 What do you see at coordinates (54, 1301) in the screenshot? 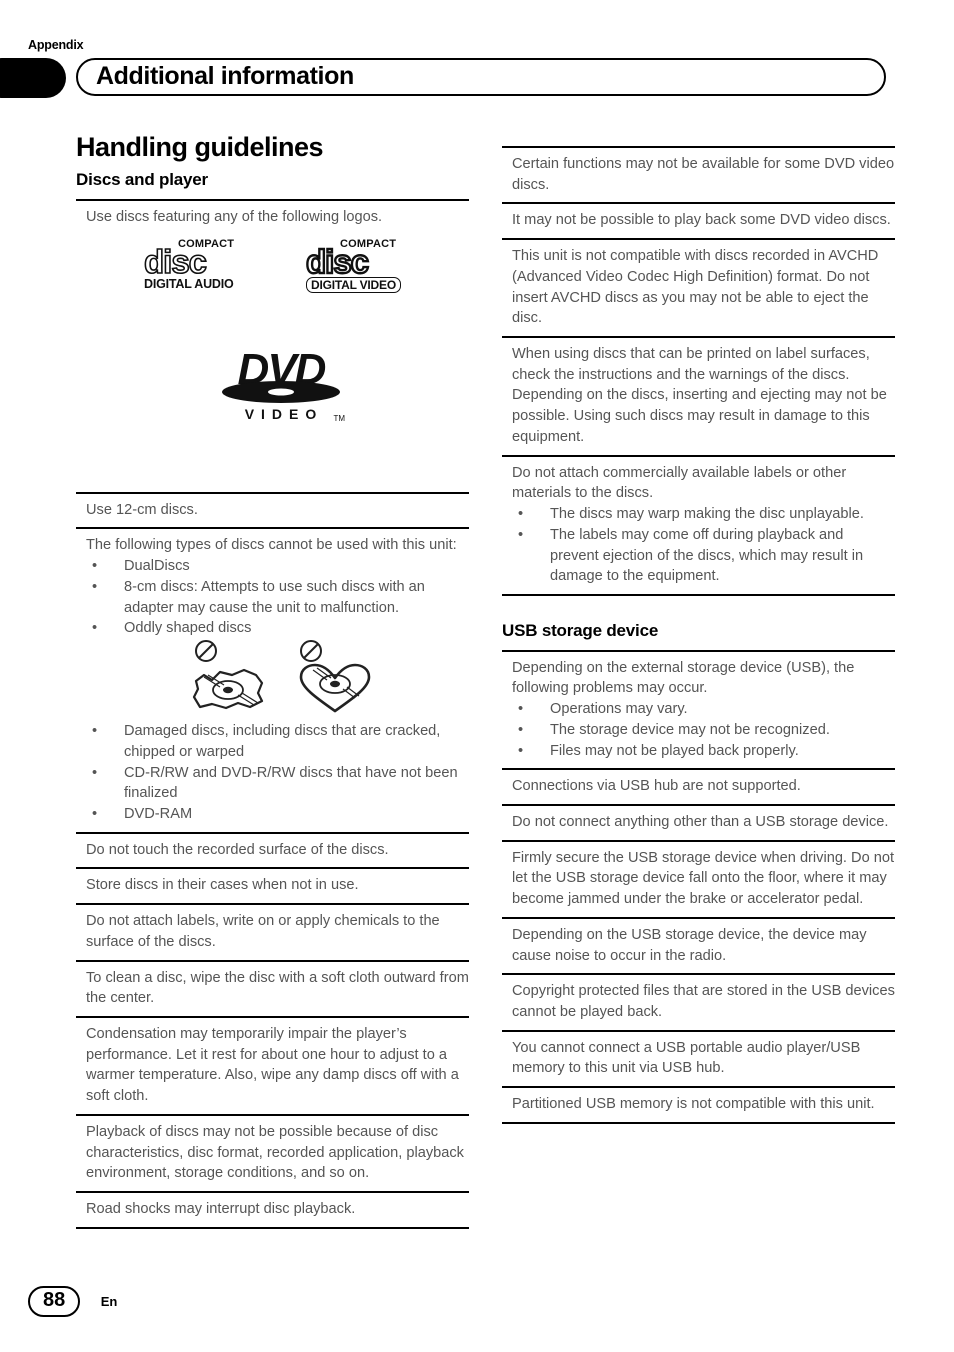
I see `page-number: 88` at bounding box center [54, 1301].